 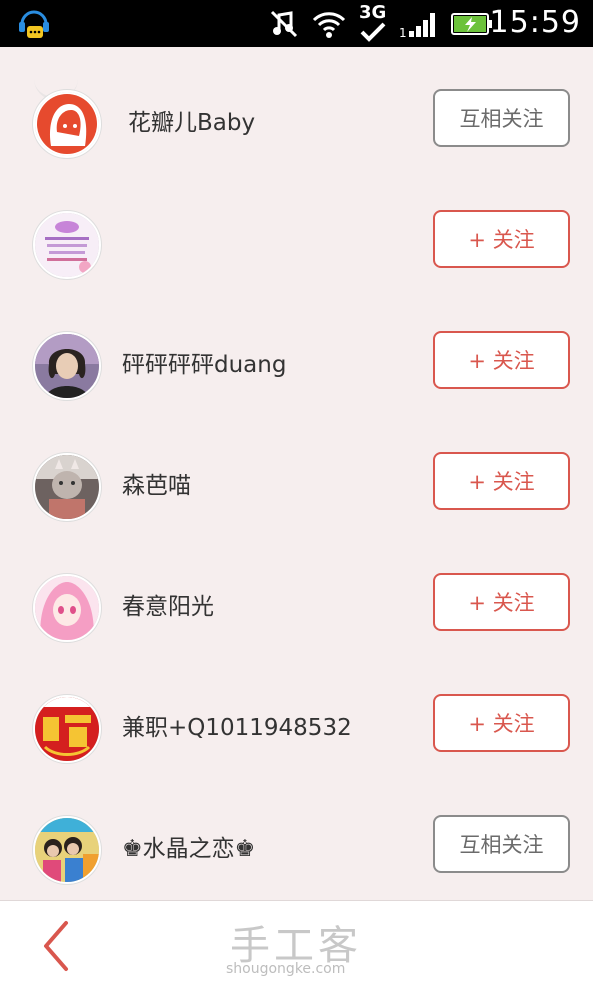 I want to click on list-item: 春意阳光 + 关注, so click(x=296, y=603).